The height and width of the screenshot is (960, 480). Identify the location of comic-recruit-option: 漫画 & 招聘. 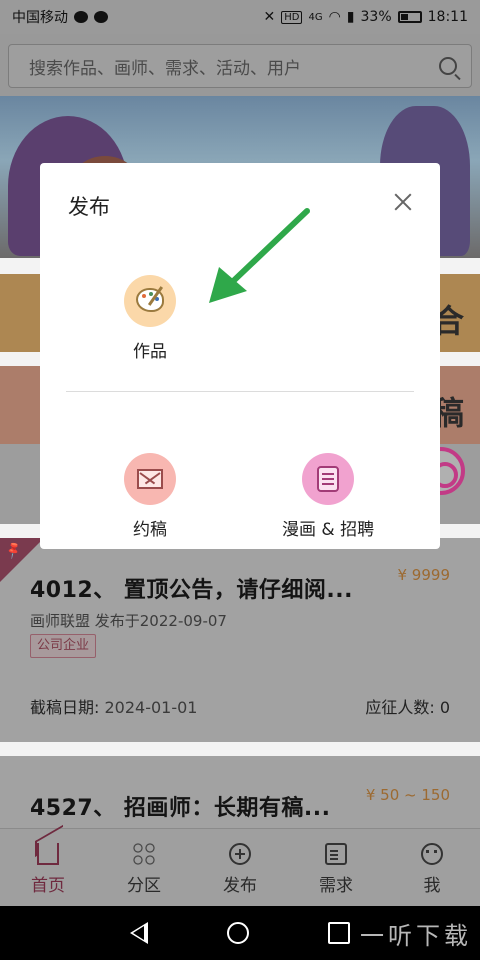
(328, 496).